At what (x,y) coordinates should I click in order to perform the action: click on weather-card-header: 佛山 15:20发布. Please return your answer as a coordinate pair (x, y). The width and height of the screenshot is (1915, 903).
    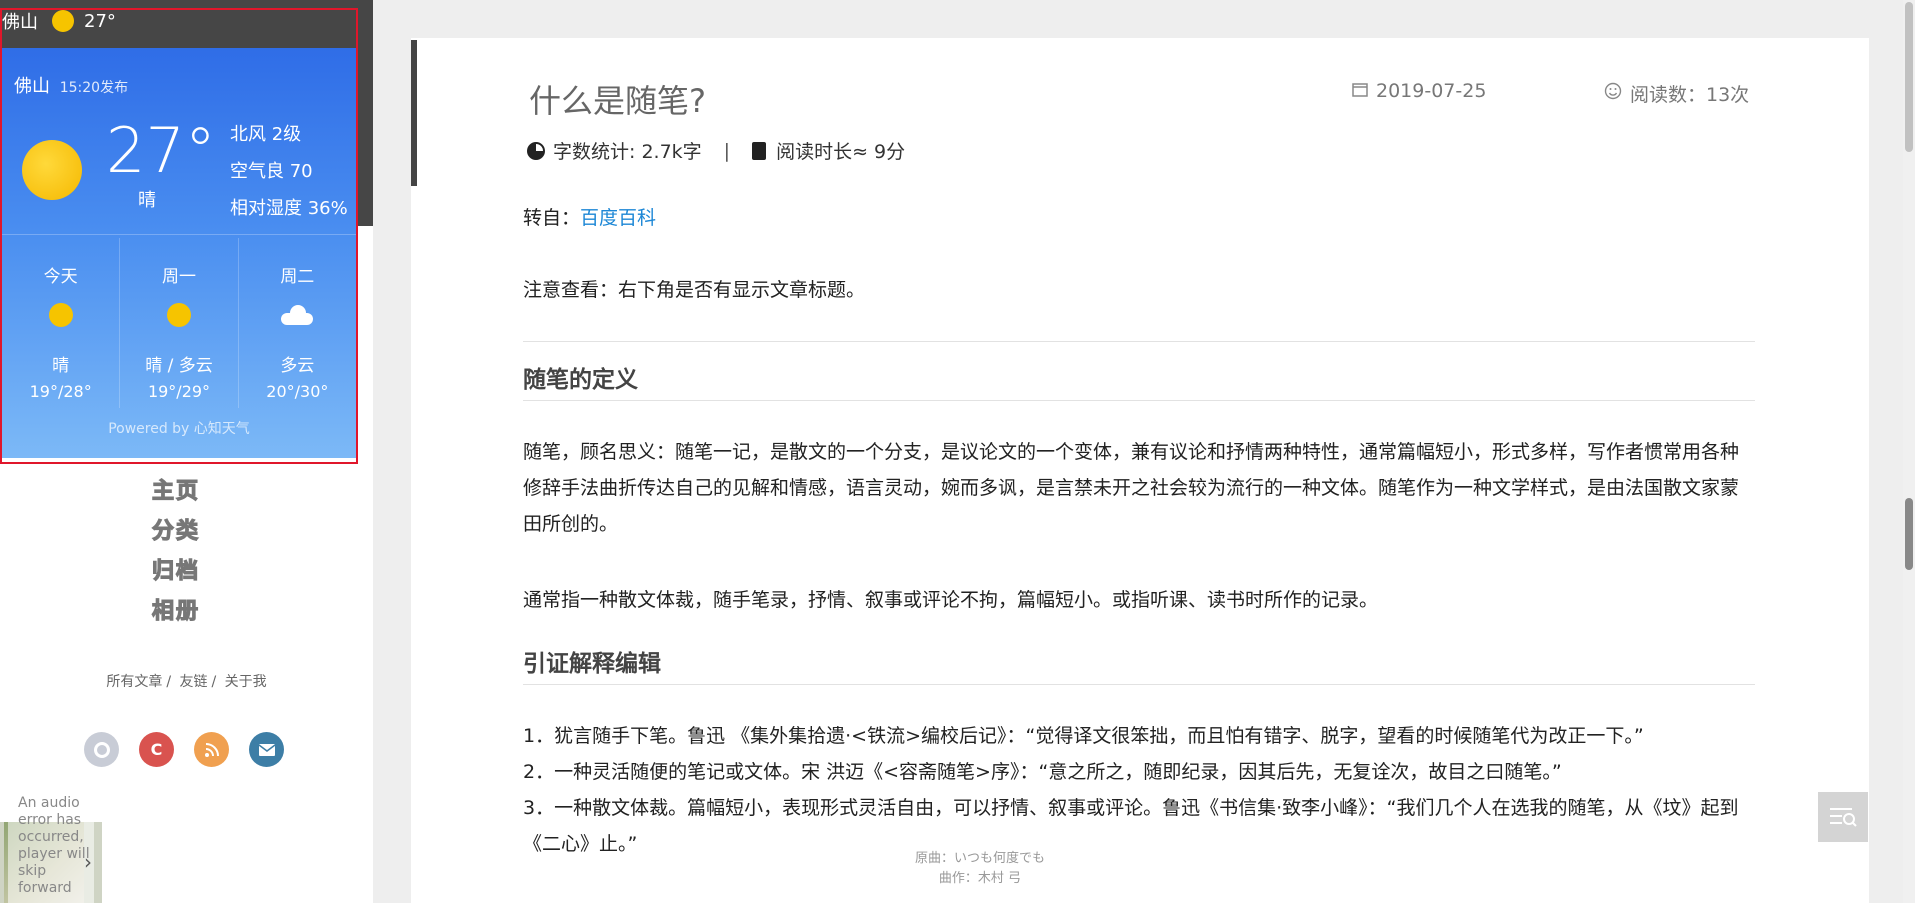
    Looking at the image, I should click on (71, 85).